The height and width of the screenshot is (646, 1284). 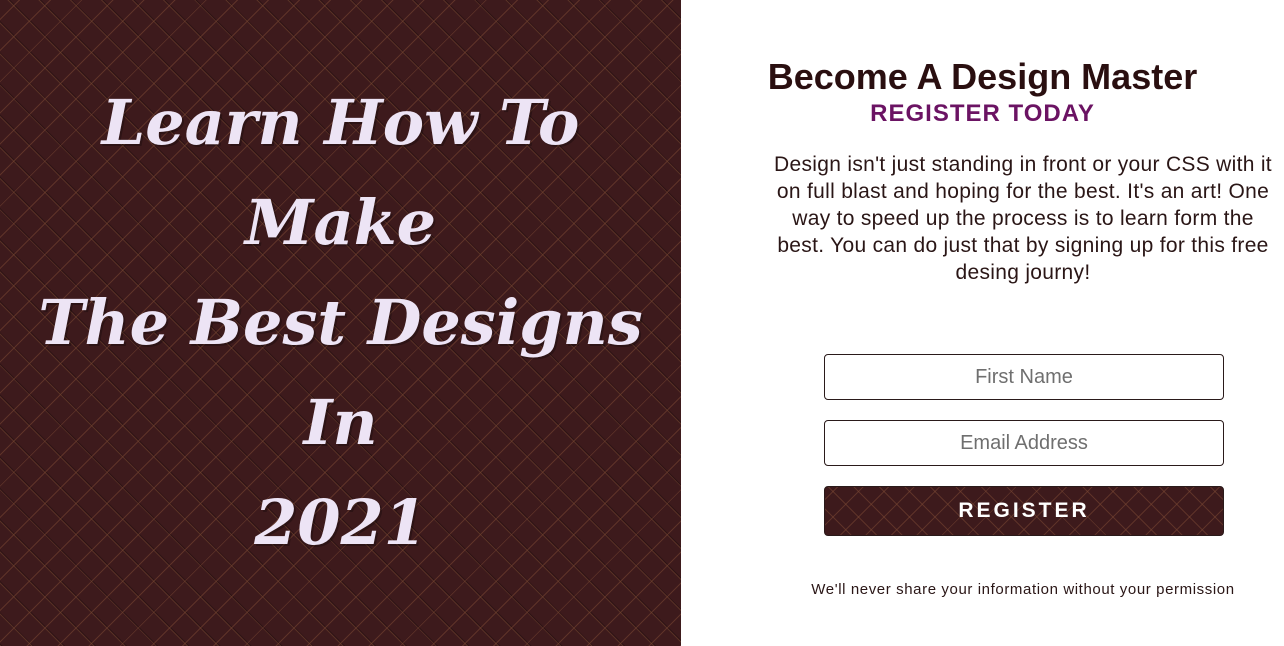 I want to click on hero-title-line-3: 2021, so click(x=340, y=522).